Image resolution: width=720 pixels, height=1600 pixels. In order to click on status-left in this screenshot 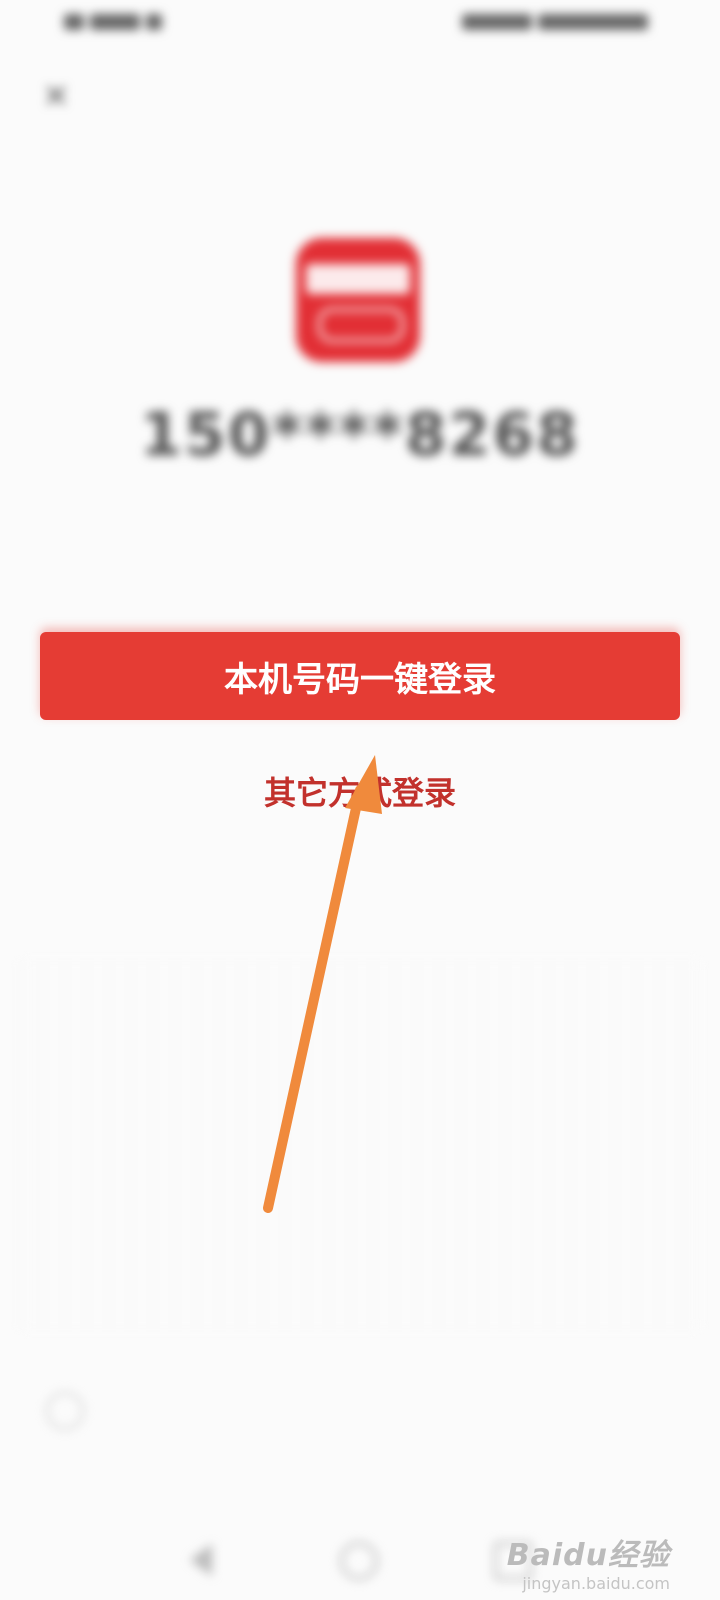, I will do `click(113, 22)`.